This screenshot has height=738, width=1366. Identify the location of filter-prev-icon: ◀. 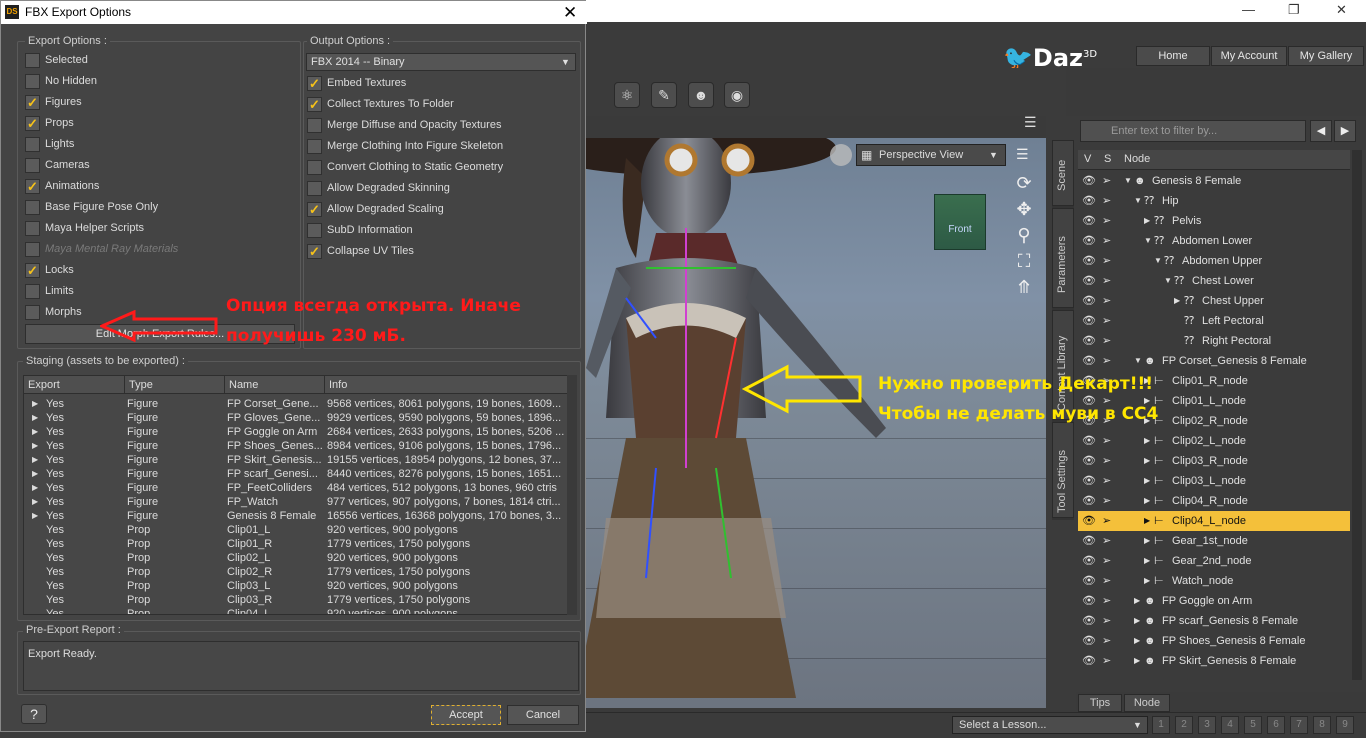
(1321, 131).